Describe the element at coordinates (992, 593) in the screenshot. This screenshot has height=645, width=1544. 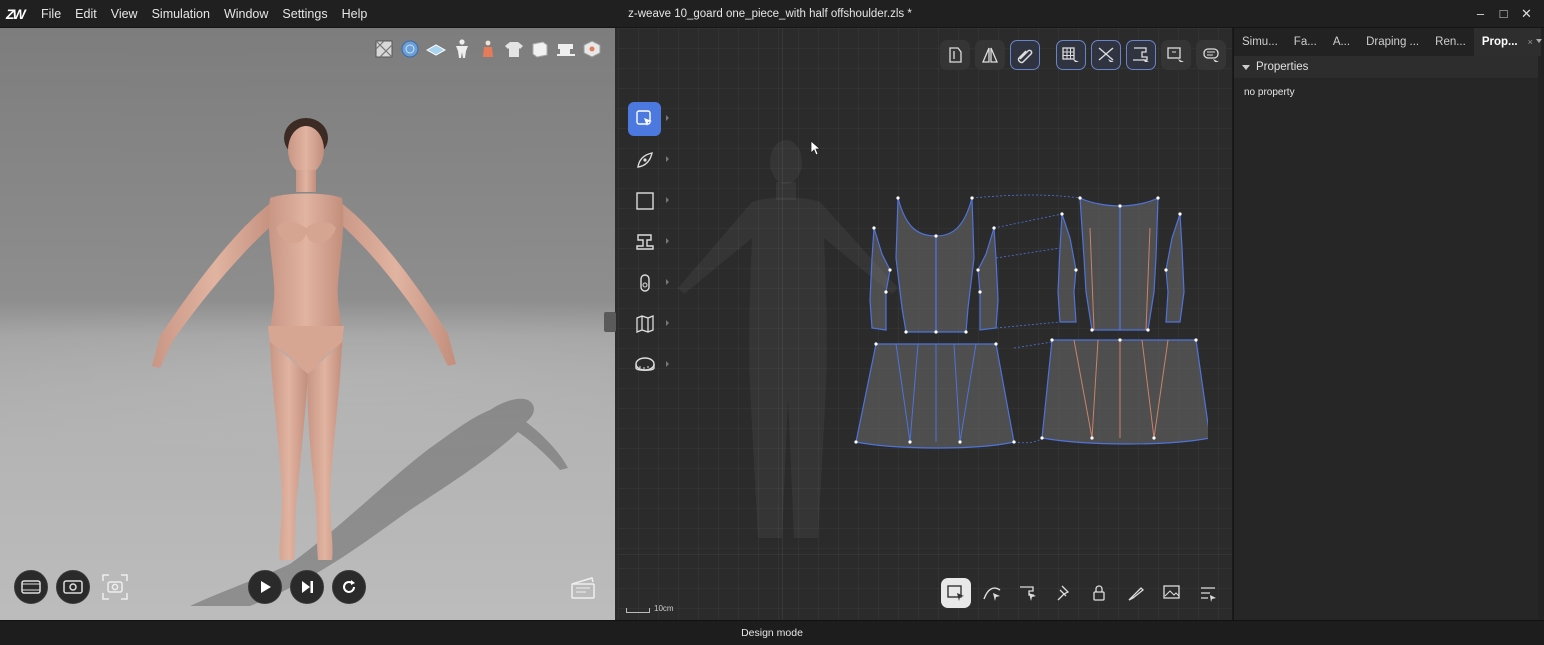
I see `edit-curve-icon` at that location.